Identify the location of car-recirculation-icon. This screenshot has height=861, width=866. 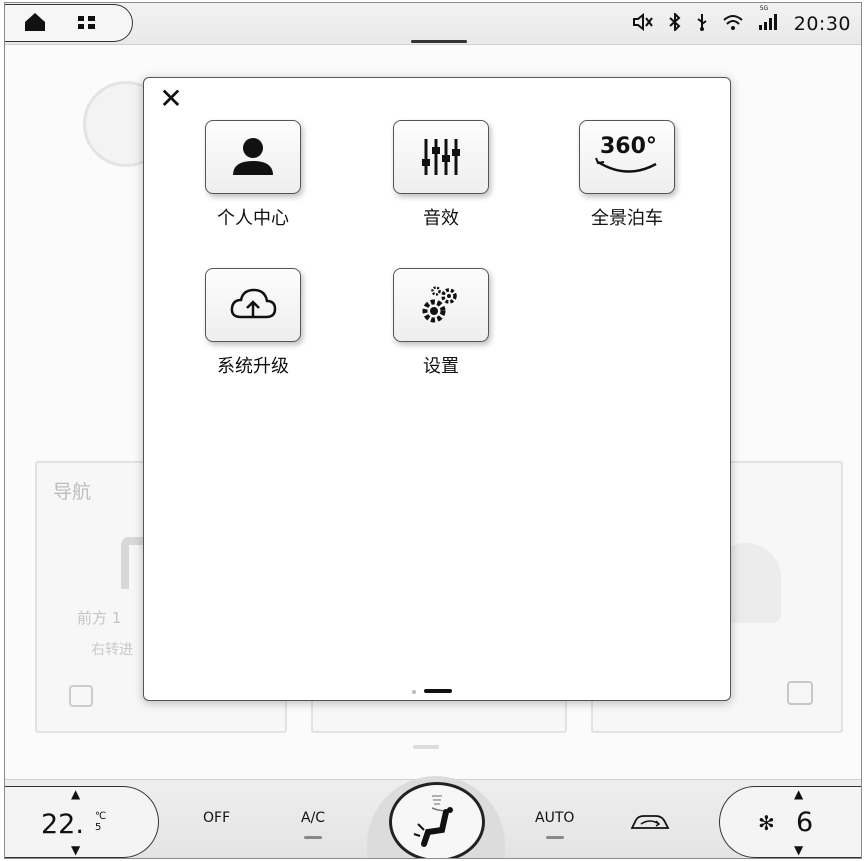
(650, 822).